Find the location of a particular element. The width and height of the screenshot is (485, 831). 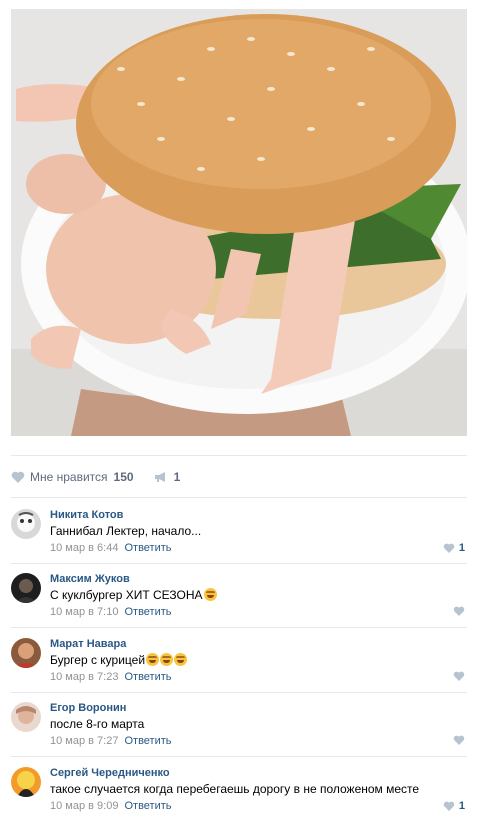

post-actions: Мне нравится 150 1 is located at coordinates (95, 477).